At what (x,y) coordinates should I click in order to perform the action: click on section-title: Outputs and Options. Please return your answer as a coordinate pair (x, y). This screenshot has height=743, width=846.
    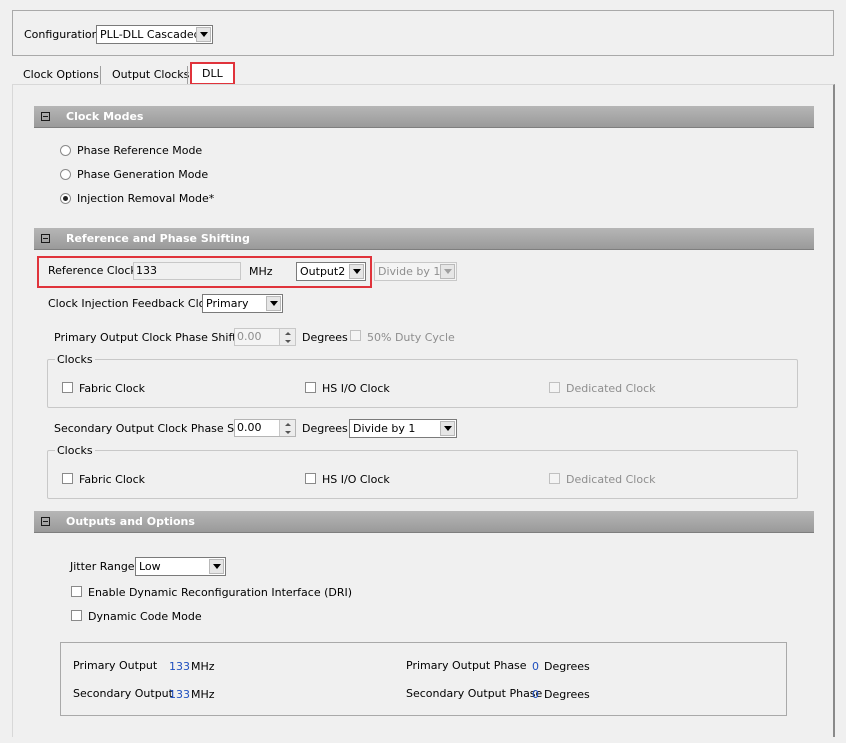
    Looking at the image, I should click on (130, 521).